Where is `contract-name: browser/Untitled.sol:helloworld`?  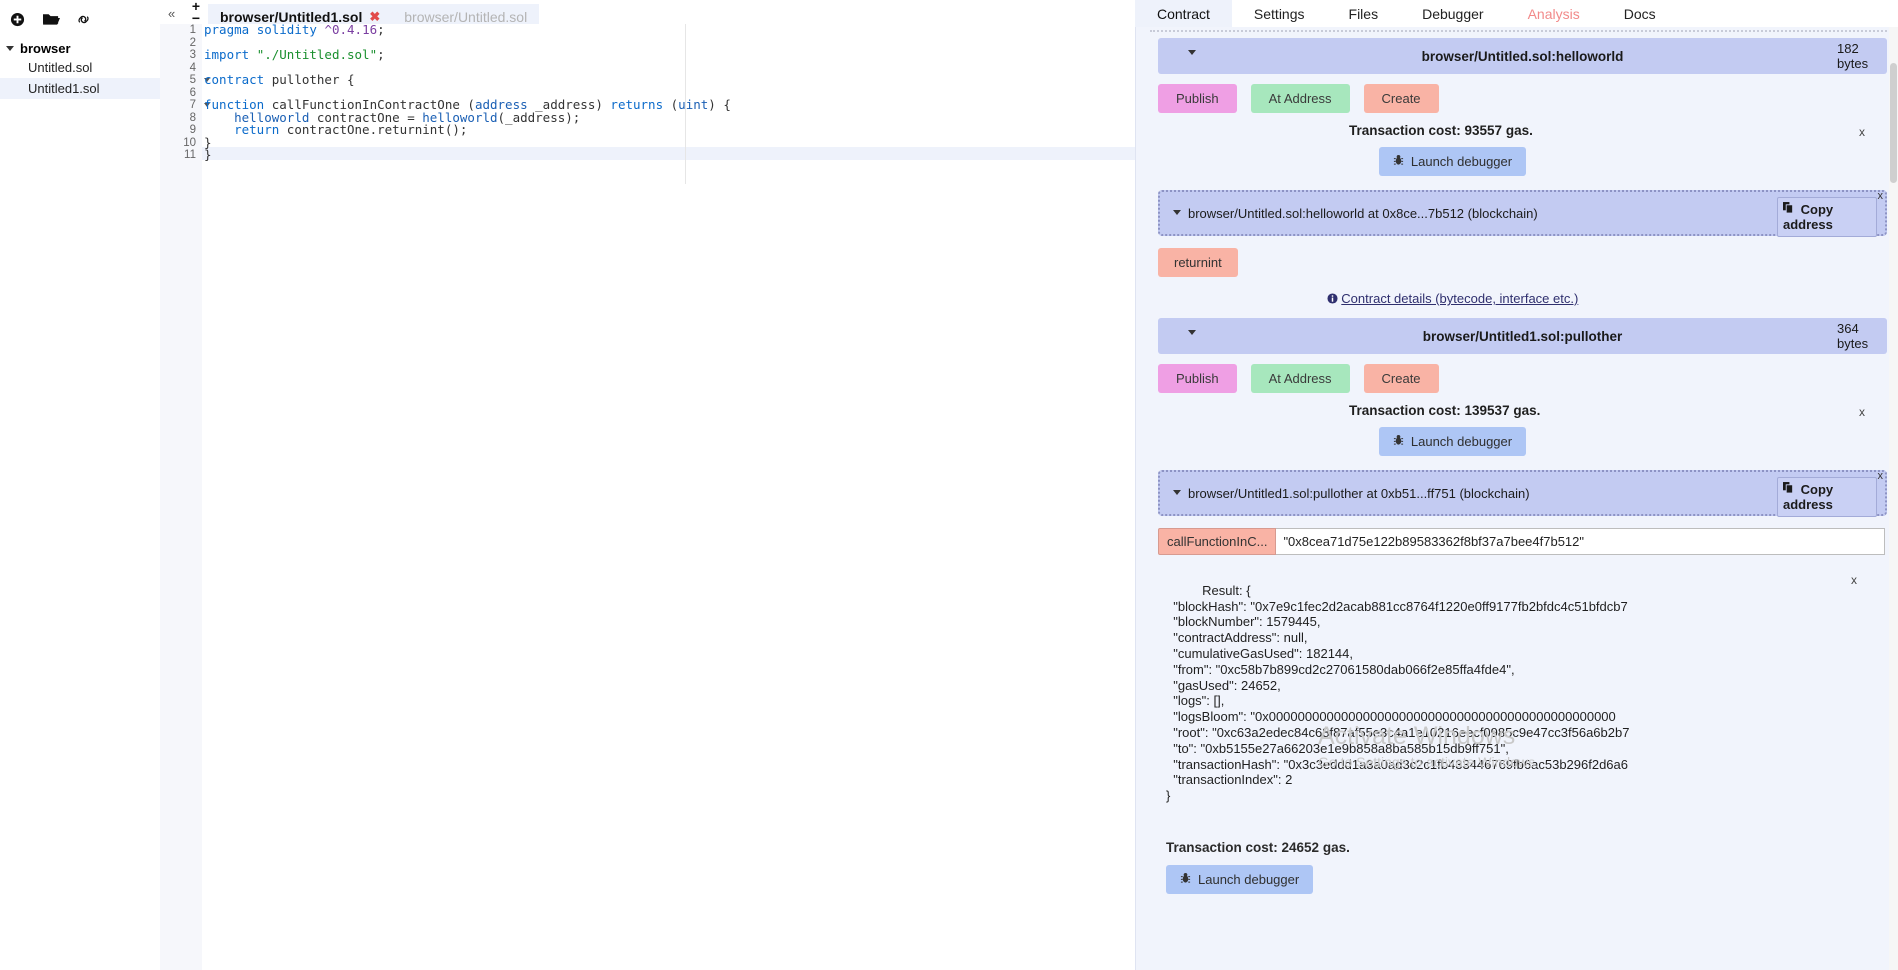
contract-name: browser/Untitled.sol:helloworld is located at coordinates (1522, 56).